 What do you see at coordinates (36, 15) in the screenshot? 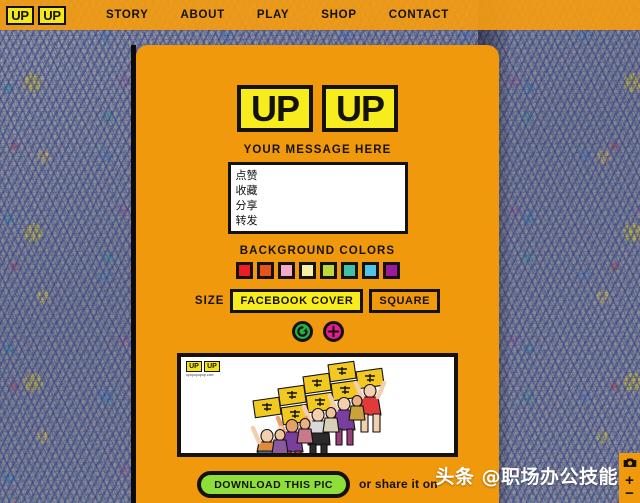
I see `site-logo: UP UP` at bounding box center [36, 15].